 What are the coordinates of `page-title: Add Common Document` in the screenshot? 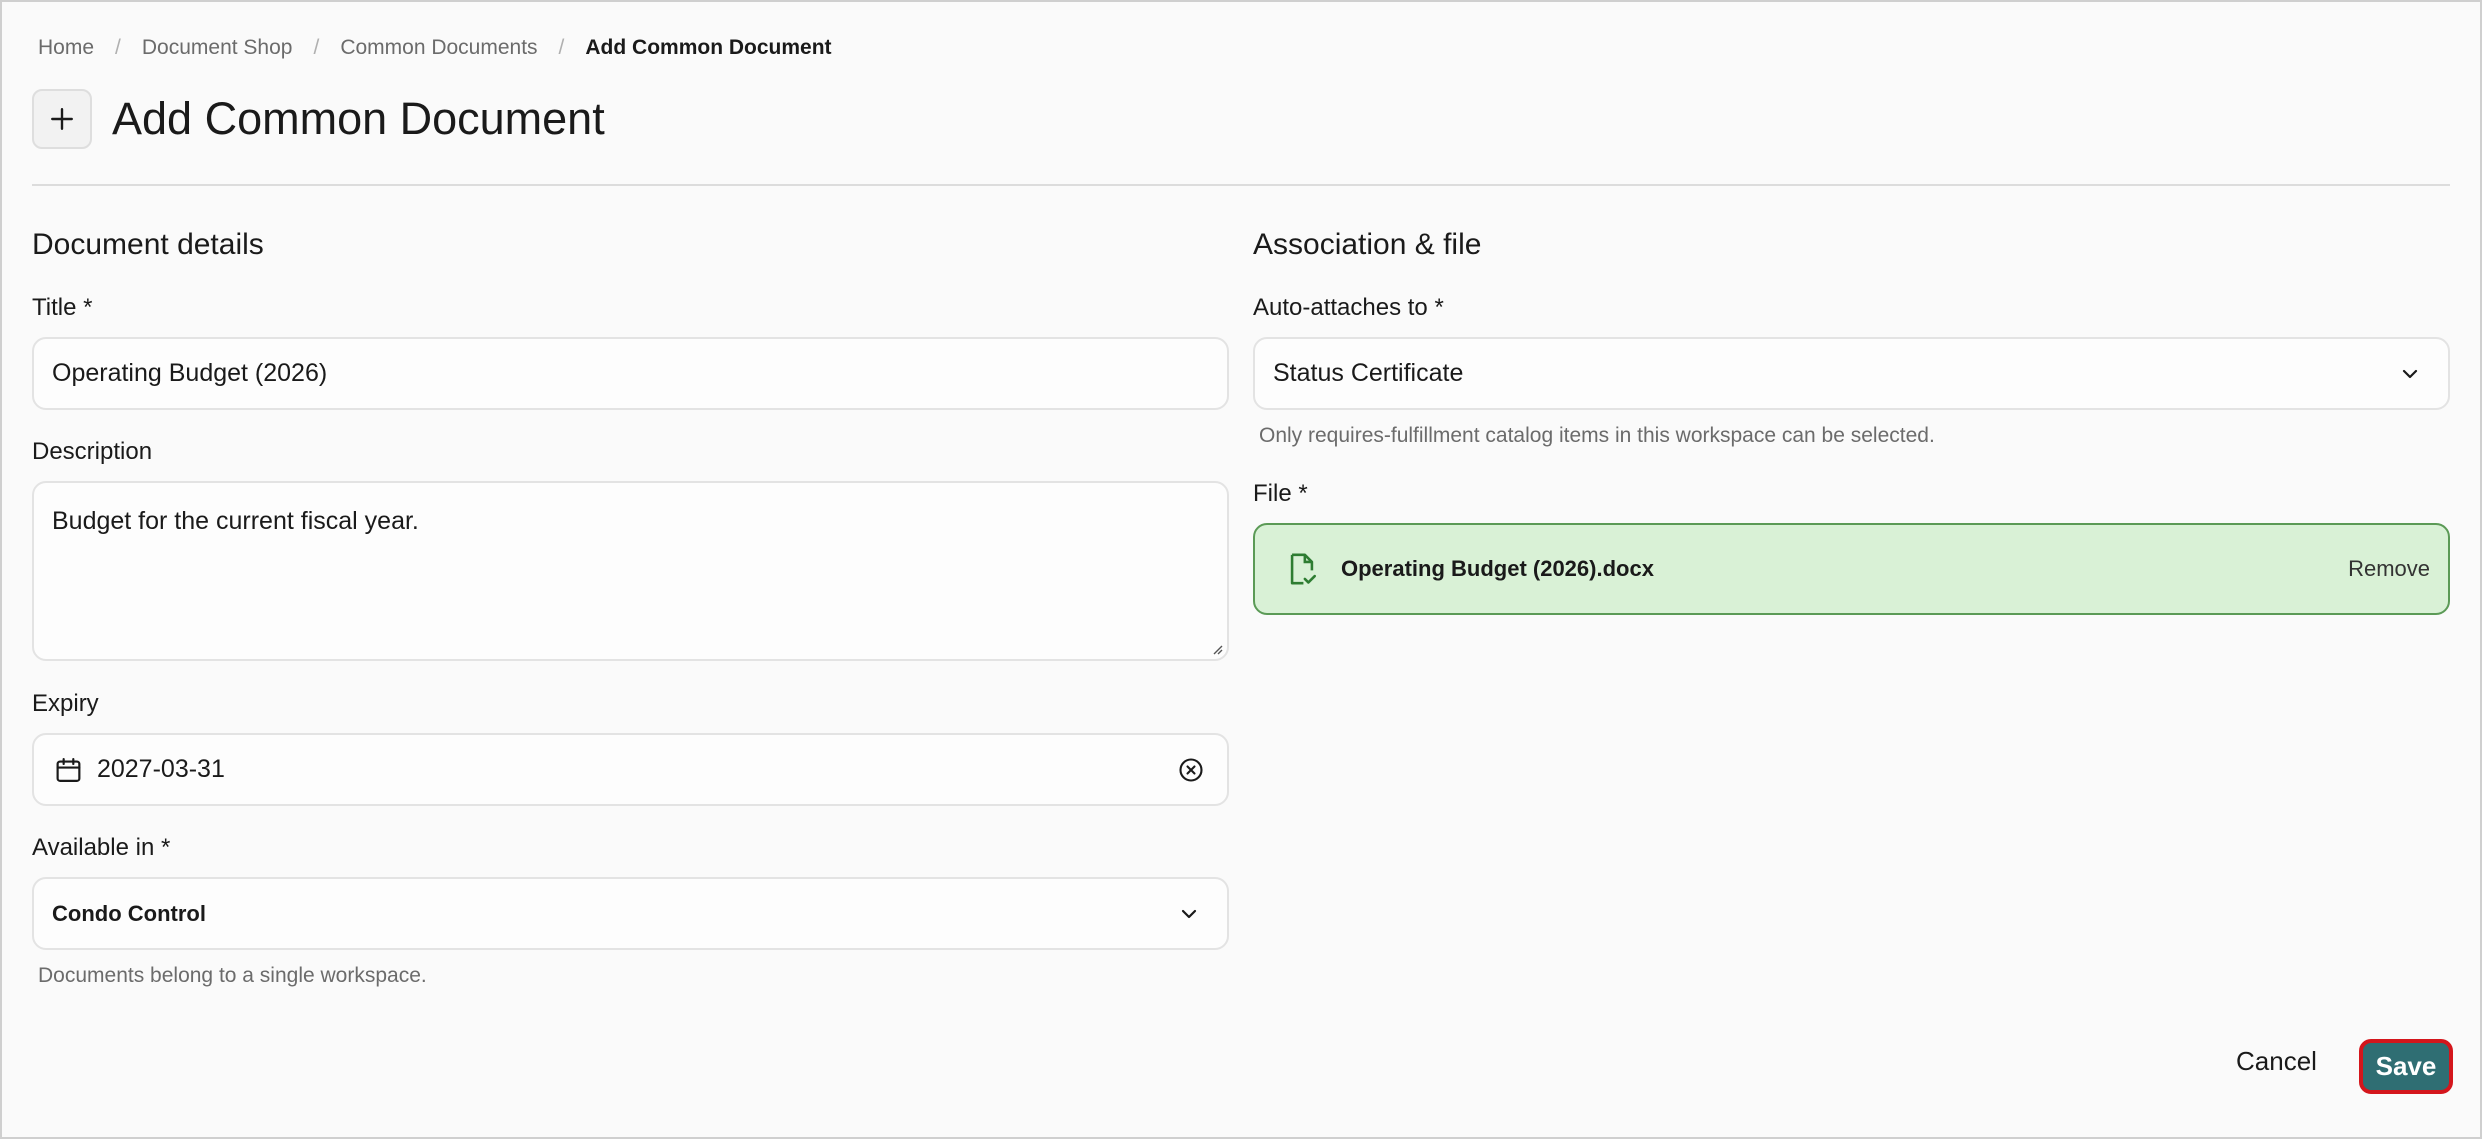 It's located at (358, 118).